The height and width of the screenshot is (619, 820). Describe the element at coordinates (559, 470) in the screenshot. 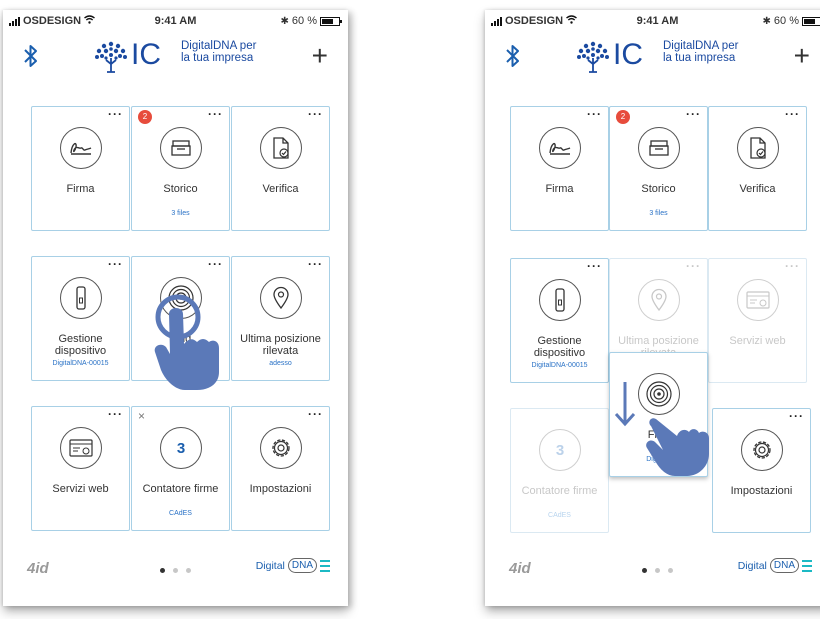

I see `tile-contatore-firme: 3 Contatore firme CAdES` at that location.